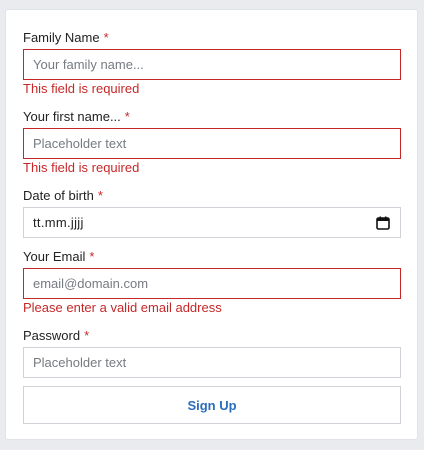 This screenshot has height=450, width=424. I want to click on password-field: Placeholder text, so click(212, 362).